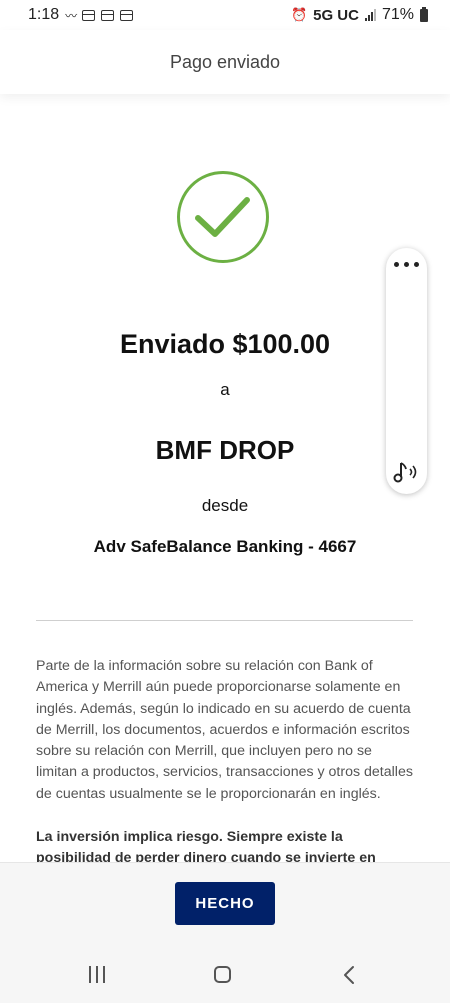 The width and height of the screenshot is (450, 1003). I want to click on signal-icon, so click(370, 15).